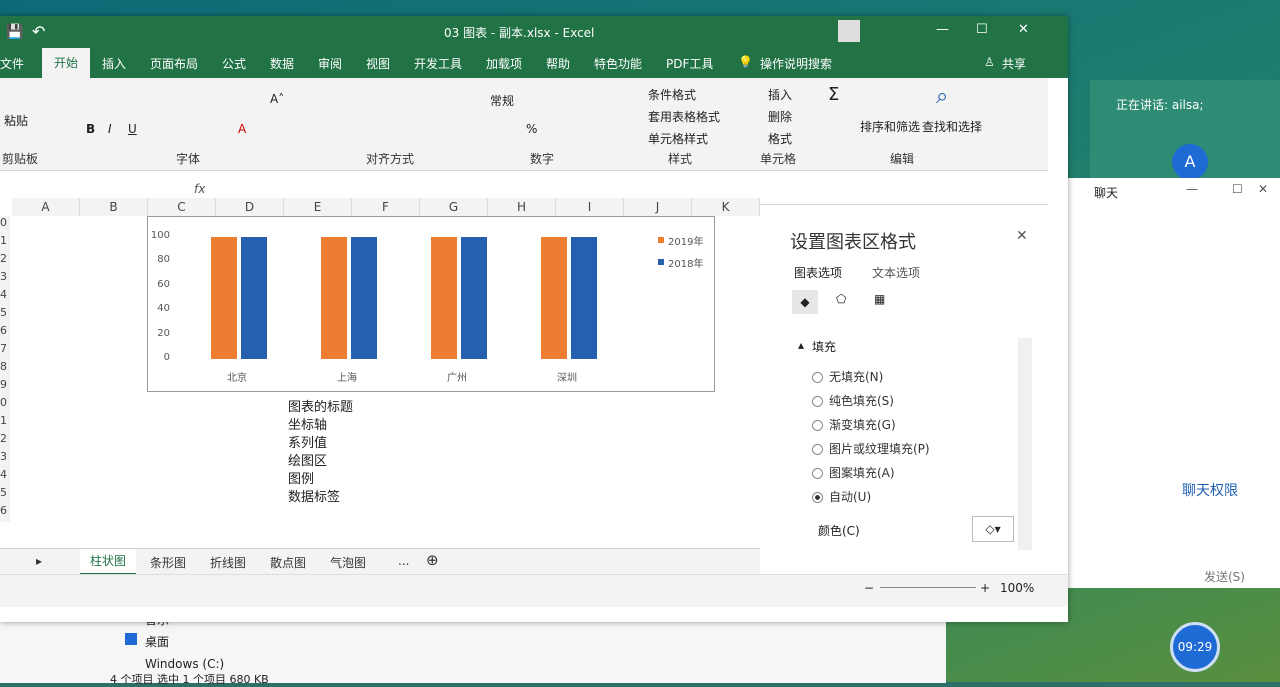 The width and height of the screenshot is (1280, 687). What do you see at coordinates (110, 129) in the screenshot?
I see `italic-button: I` at bounding box center [110, 129].